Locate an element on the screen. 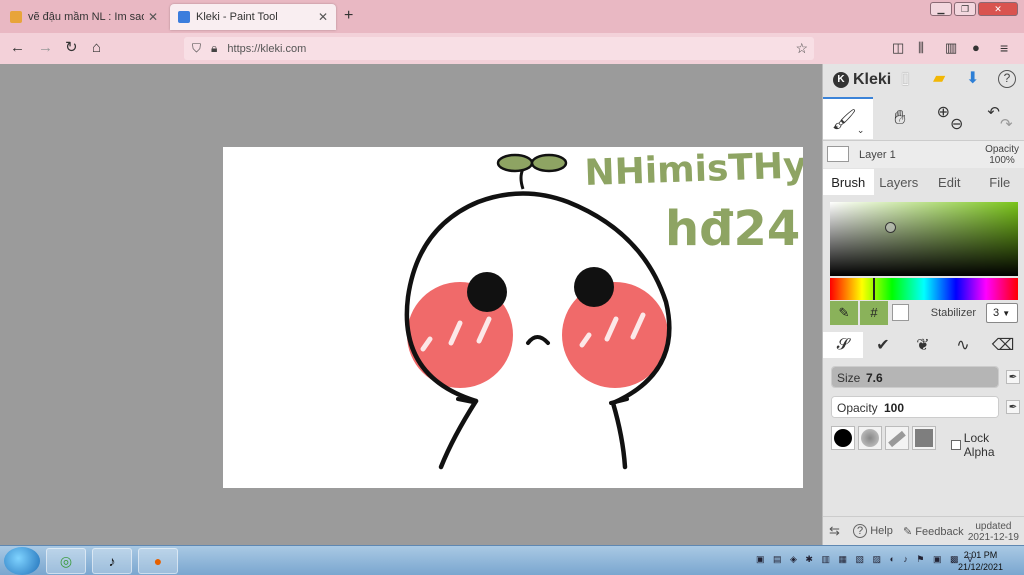  home-icon: ⌂ is located at coordinates (96, 48).